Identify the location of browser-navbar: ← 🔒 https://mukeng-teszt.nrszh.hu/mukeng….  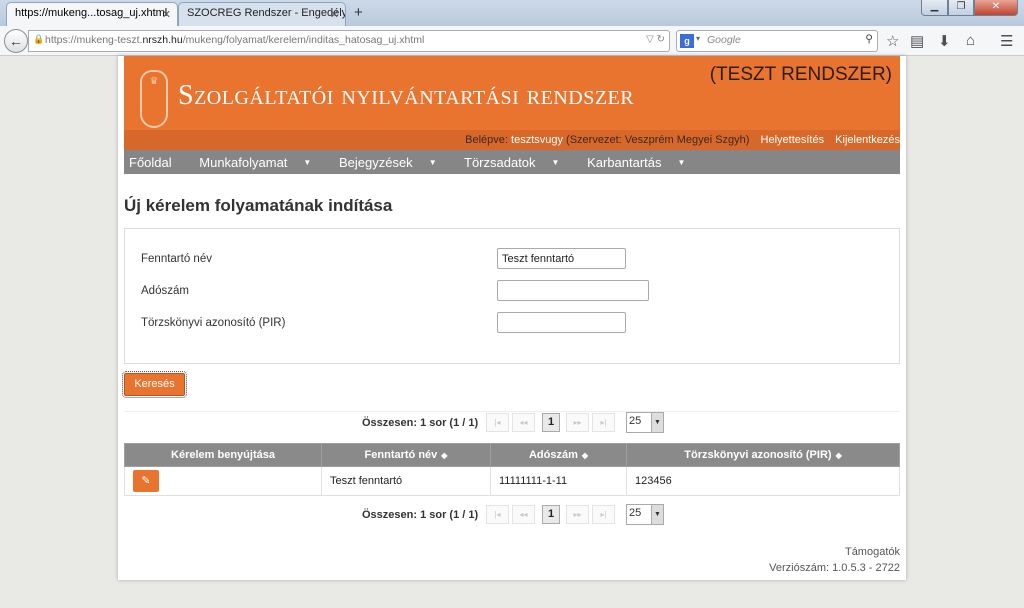
(512, 41).